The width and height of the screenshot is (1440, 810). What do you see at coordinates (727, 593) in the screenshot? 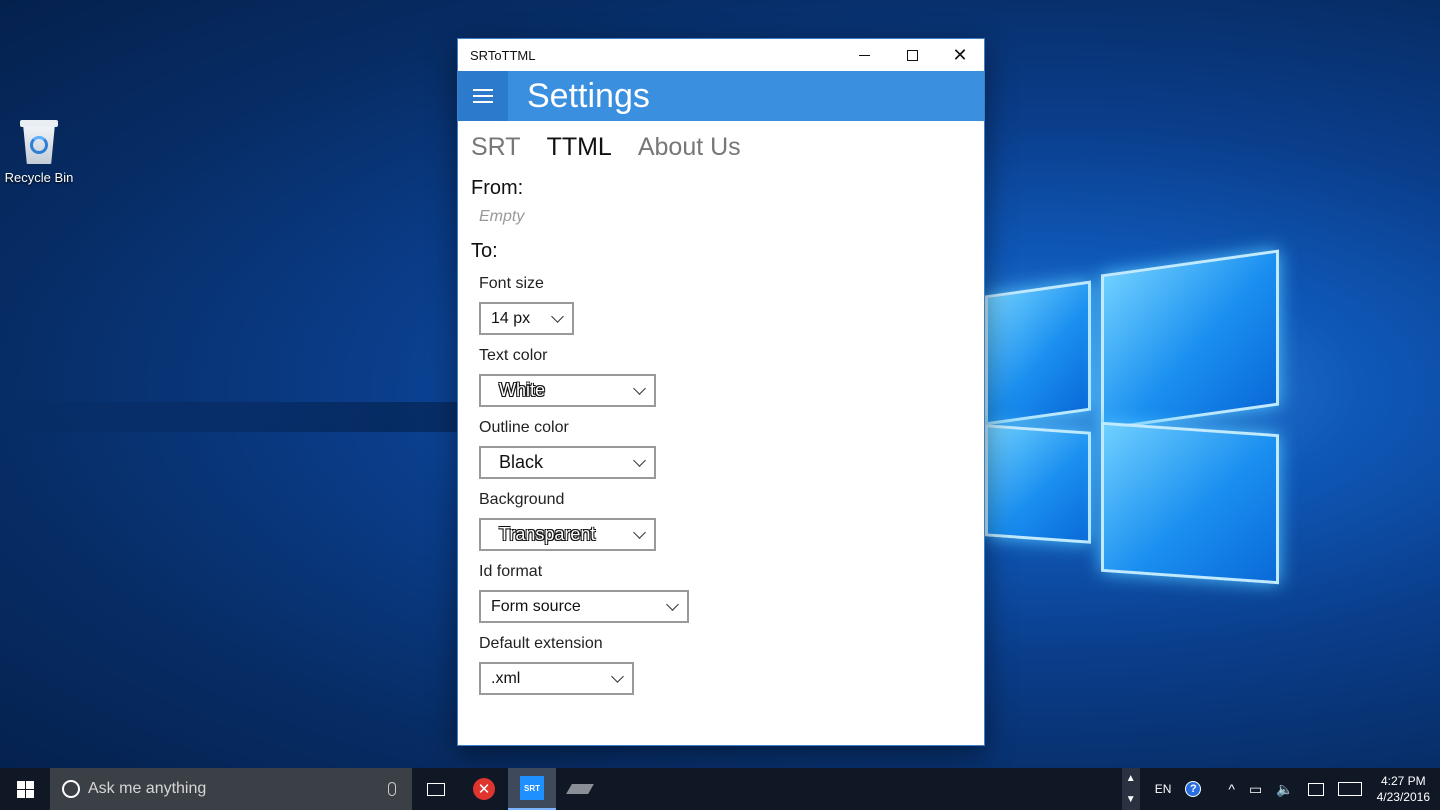
I see `field-id-format: Id format Form source` at bounding box center [727, 593].